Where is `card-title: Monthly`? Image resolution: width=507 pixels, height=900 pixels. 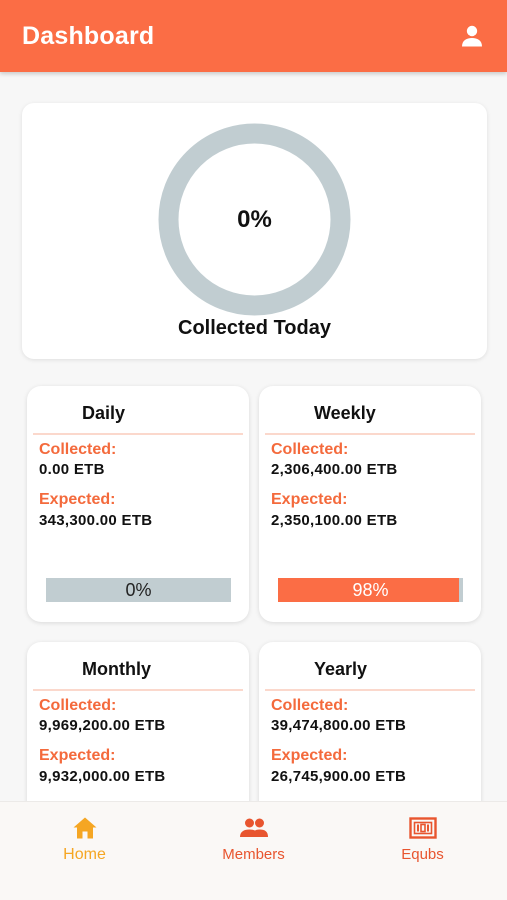
card-title: Monthly is located at coordinates (116, 669).